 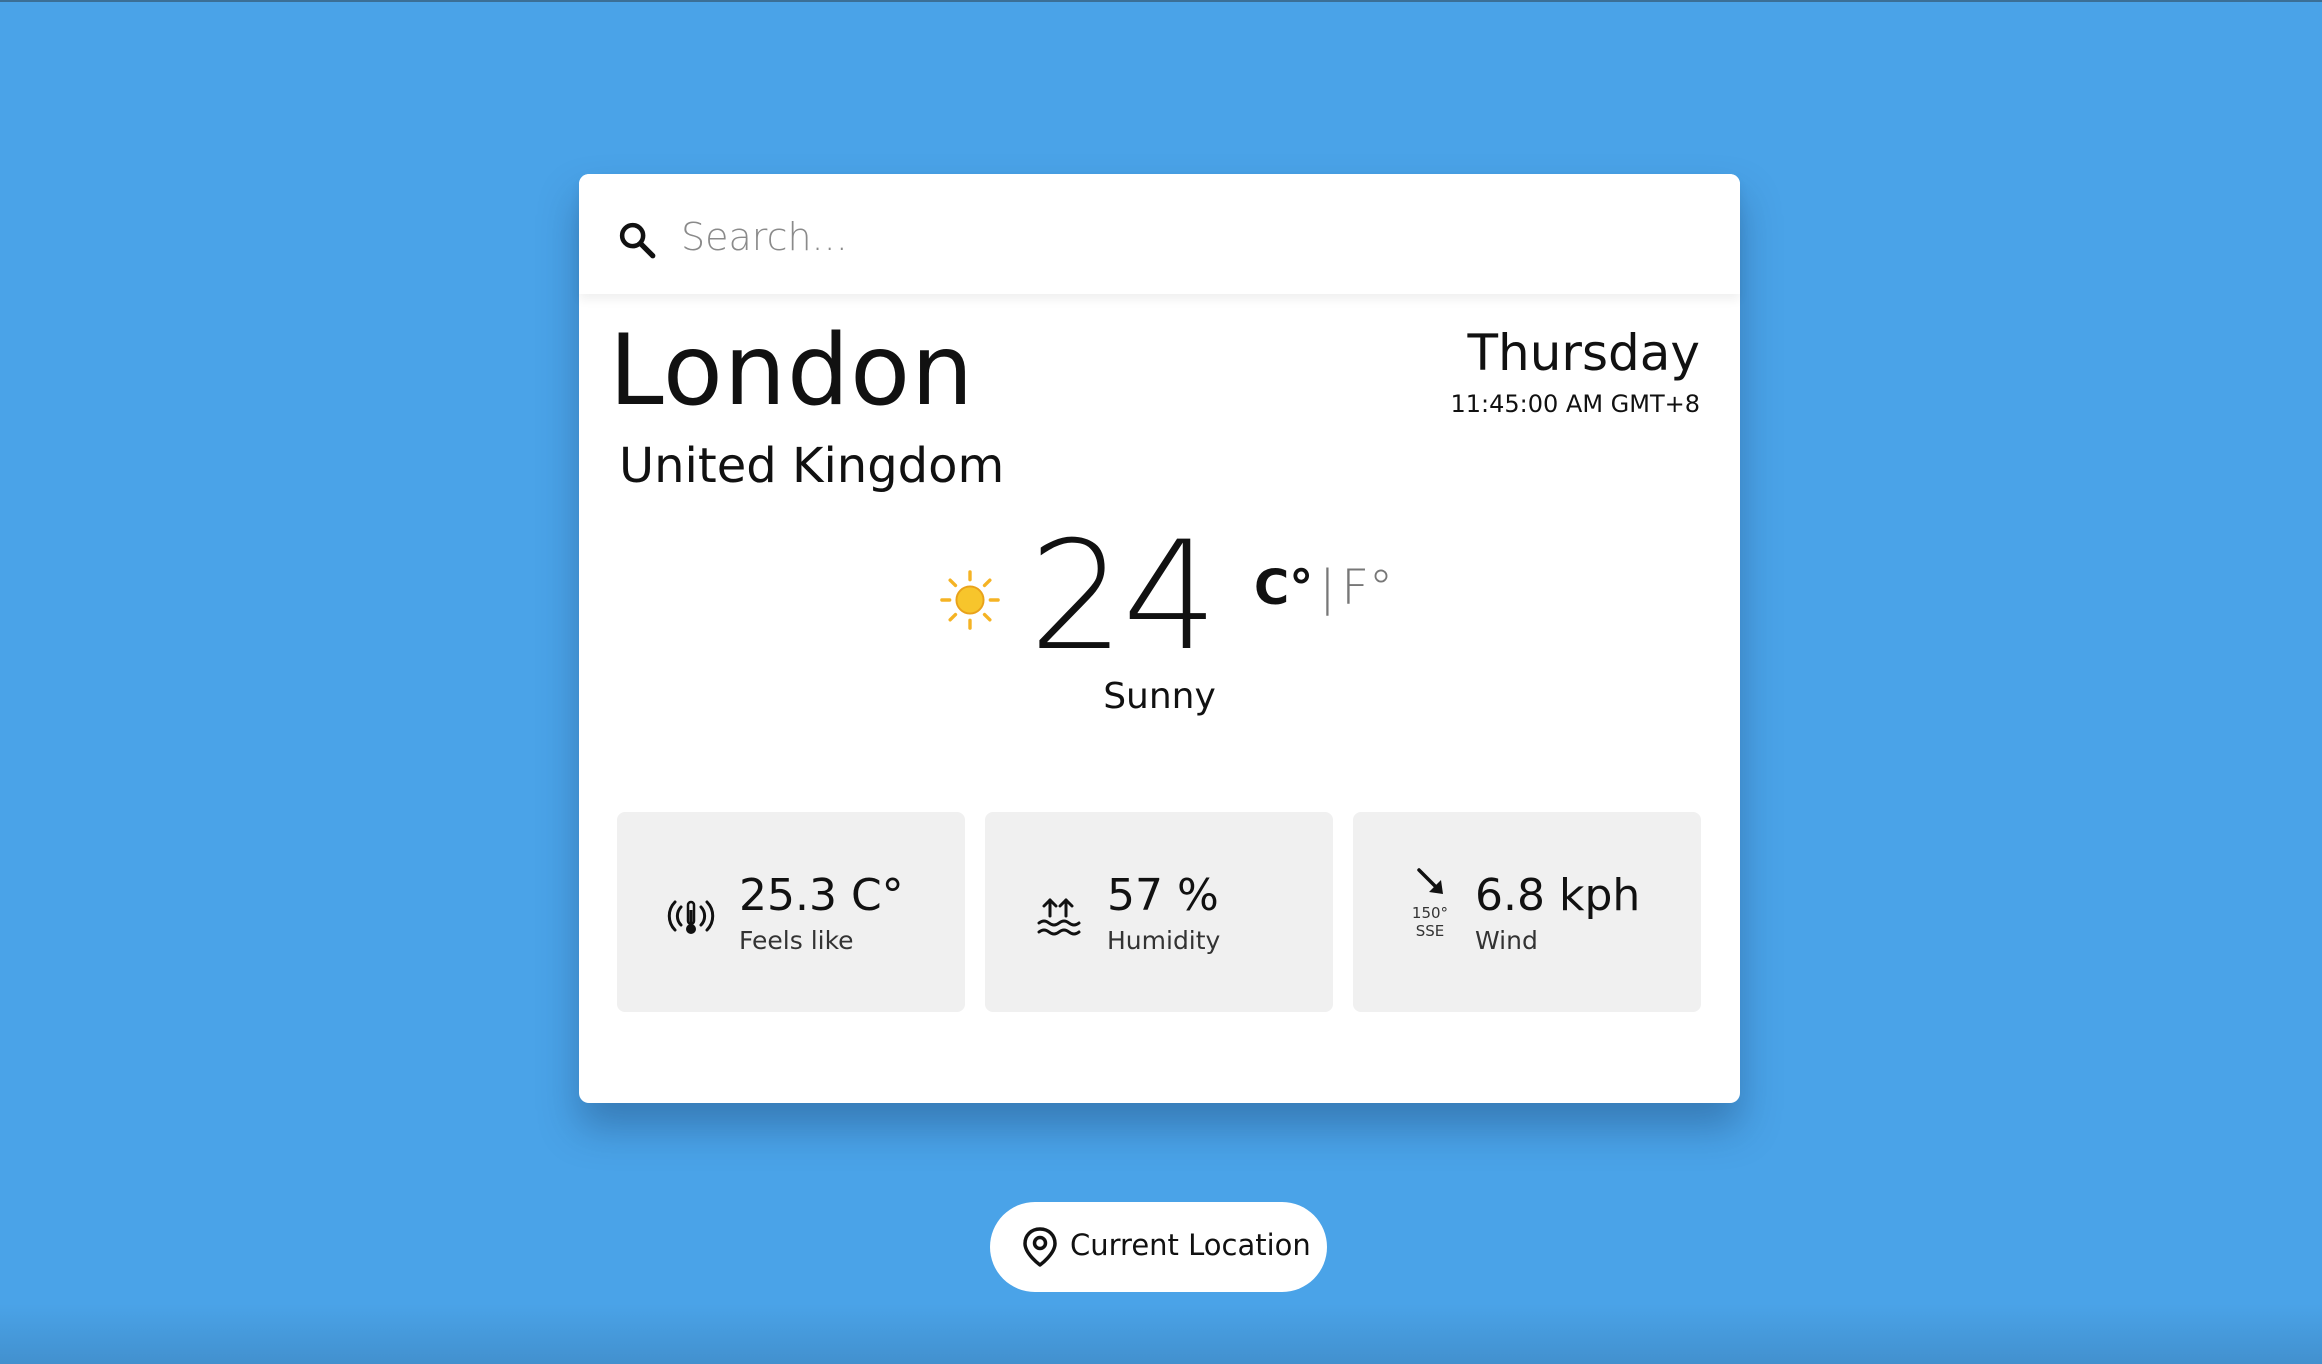 What do you see at coordinates (1190, 1245) in the screenshot?
I see `current-location-label: Current Location` at bounding box center [1190, 1245].